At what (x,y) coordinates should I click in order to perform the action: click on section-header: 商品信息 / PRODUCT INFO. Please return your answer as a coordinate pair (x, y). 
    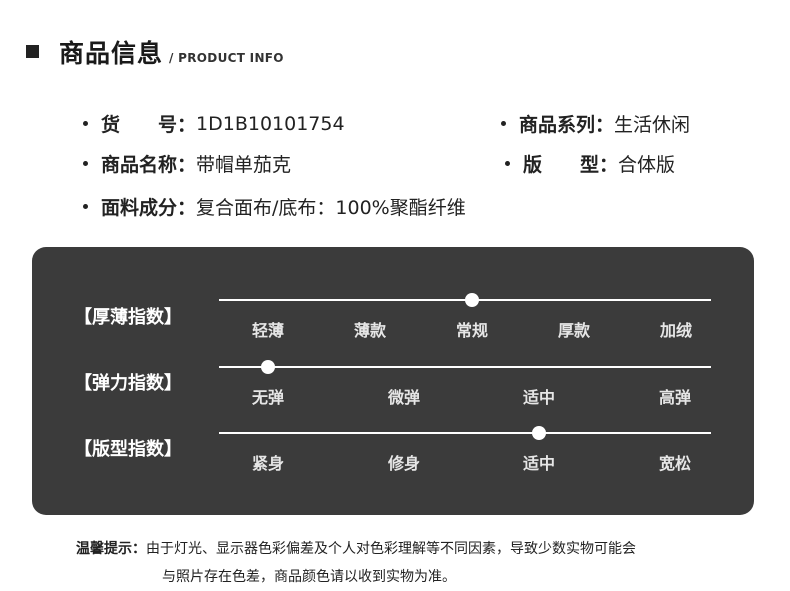
    Looking at the image, I should click on (155, 52).